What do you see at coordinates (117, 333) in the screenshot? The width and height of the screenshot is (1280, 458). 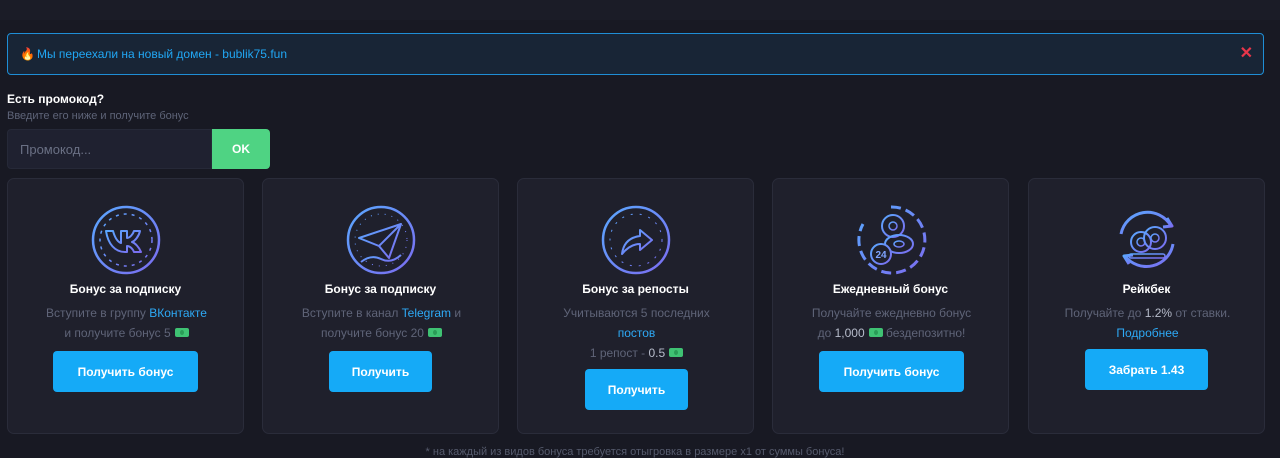 I see `desc-text: и получите бонус 5` at bounding box center [117, 333].